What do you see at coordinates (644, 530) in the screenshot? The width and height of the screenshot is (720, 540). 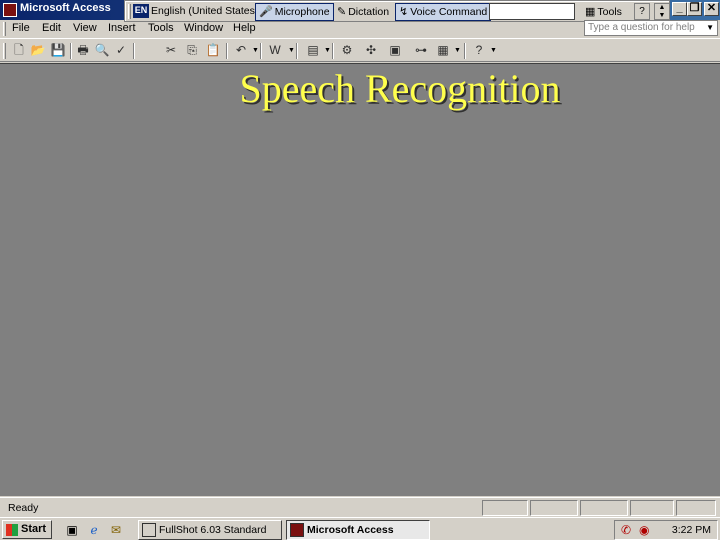 I see `volume-icon: ◉` at bounding box center [644, 530].